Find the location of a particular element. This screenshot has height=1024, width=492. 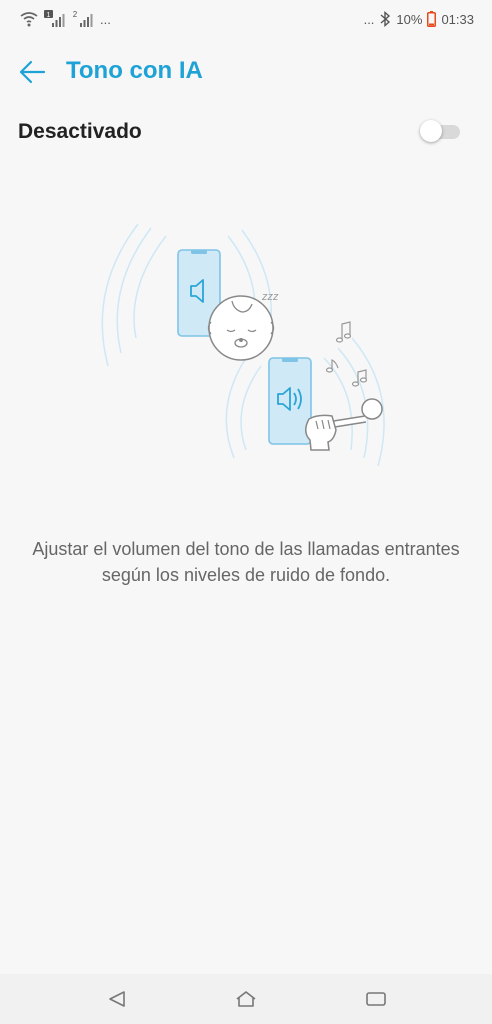

bluetooth-icon is located at coordinates (385, 19).